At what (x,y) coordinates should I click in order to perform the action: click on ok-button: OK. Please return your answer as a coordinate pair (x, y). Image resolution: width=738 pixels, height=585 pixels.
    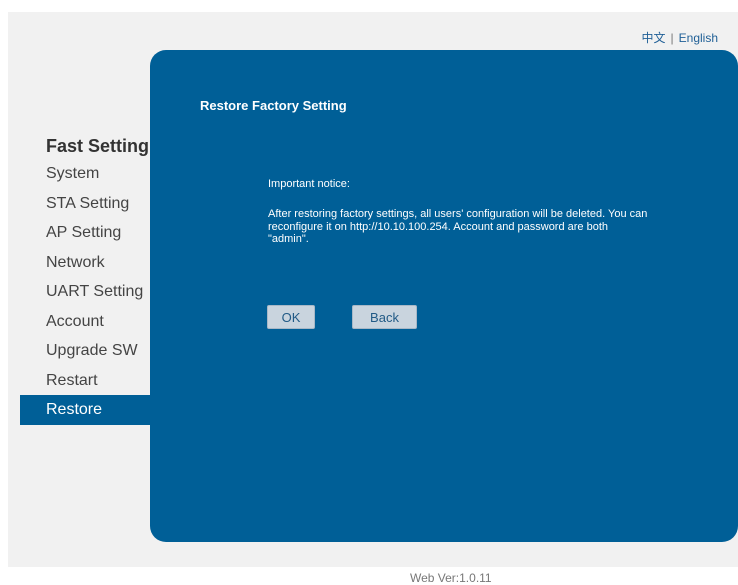
    Looking at the image, I should click on (291, 317).